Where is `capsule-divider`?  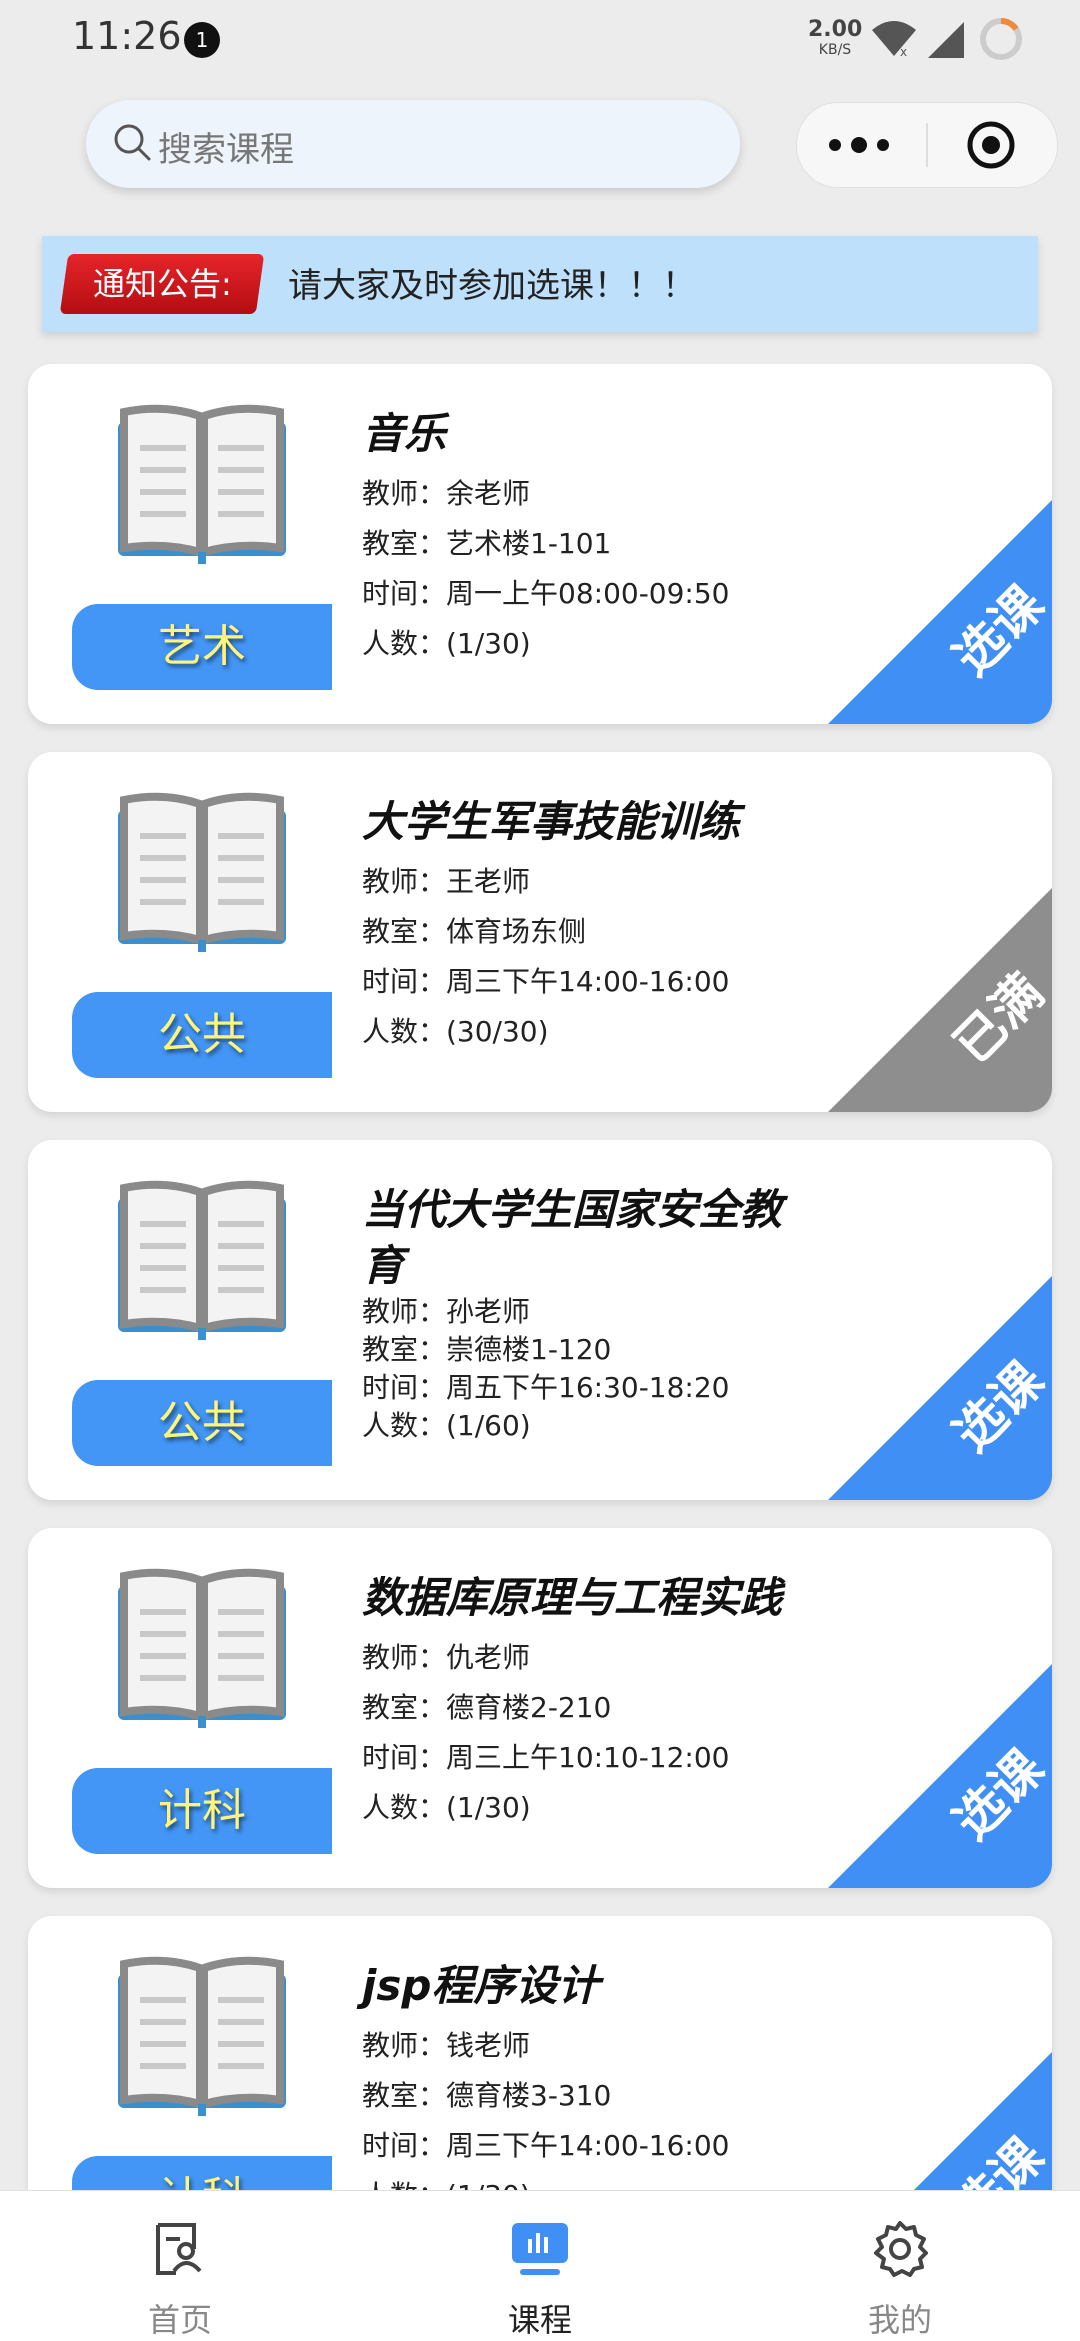
capsule-divider is located at coordinates (927, 145).